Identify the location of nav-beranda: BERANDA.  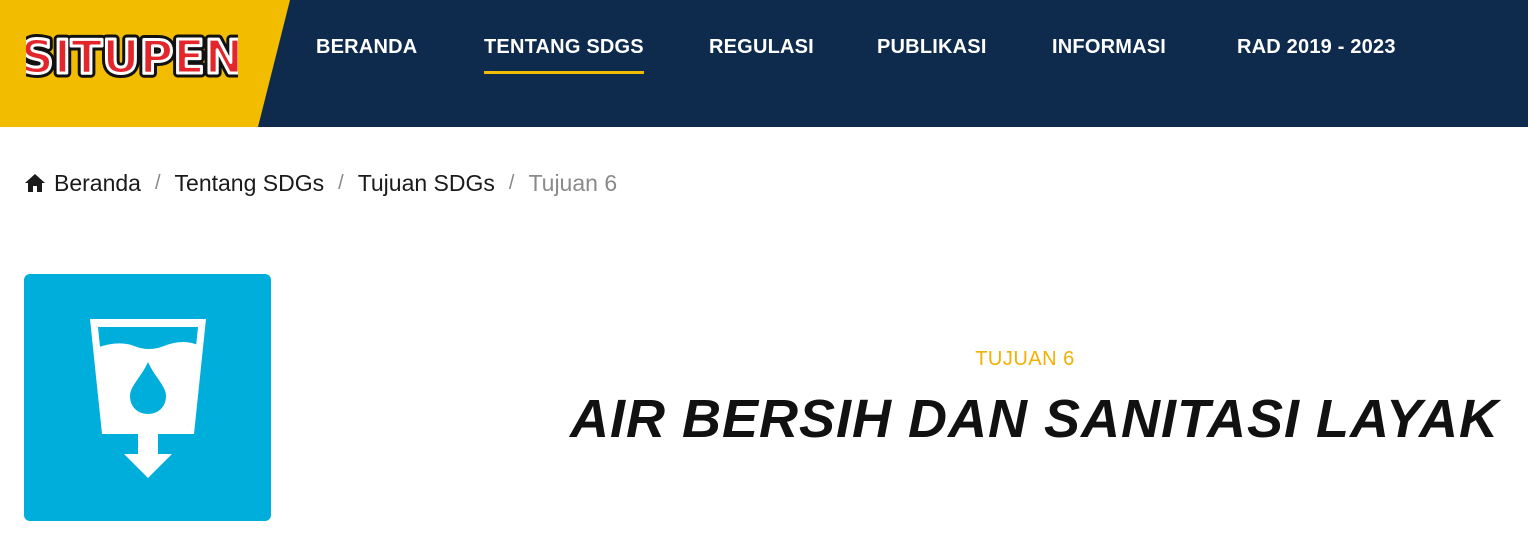
(366, 56).